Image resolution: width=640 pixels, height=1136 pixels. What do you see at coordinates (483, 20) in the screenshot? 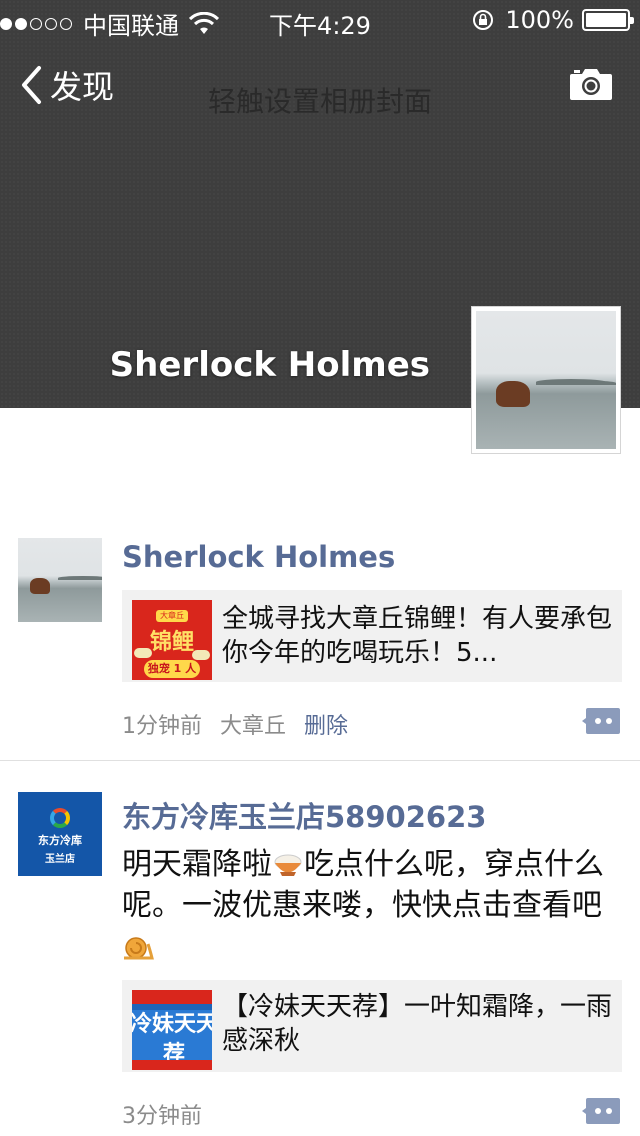
I see `rotation-lock-icon` at bounding box center [483, 20].